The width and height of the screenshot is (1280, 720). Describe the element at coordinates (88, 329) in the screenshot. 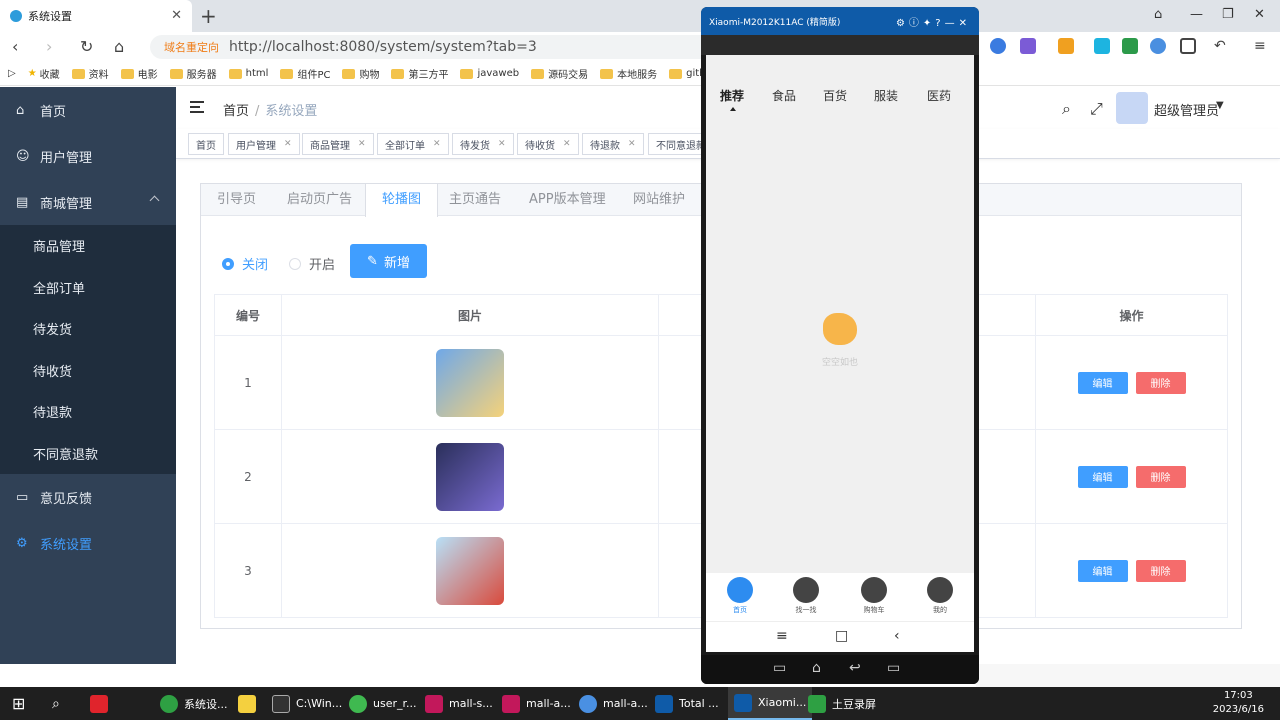

I see `sidebar-subitem-to-ship: 待发货` at that location.